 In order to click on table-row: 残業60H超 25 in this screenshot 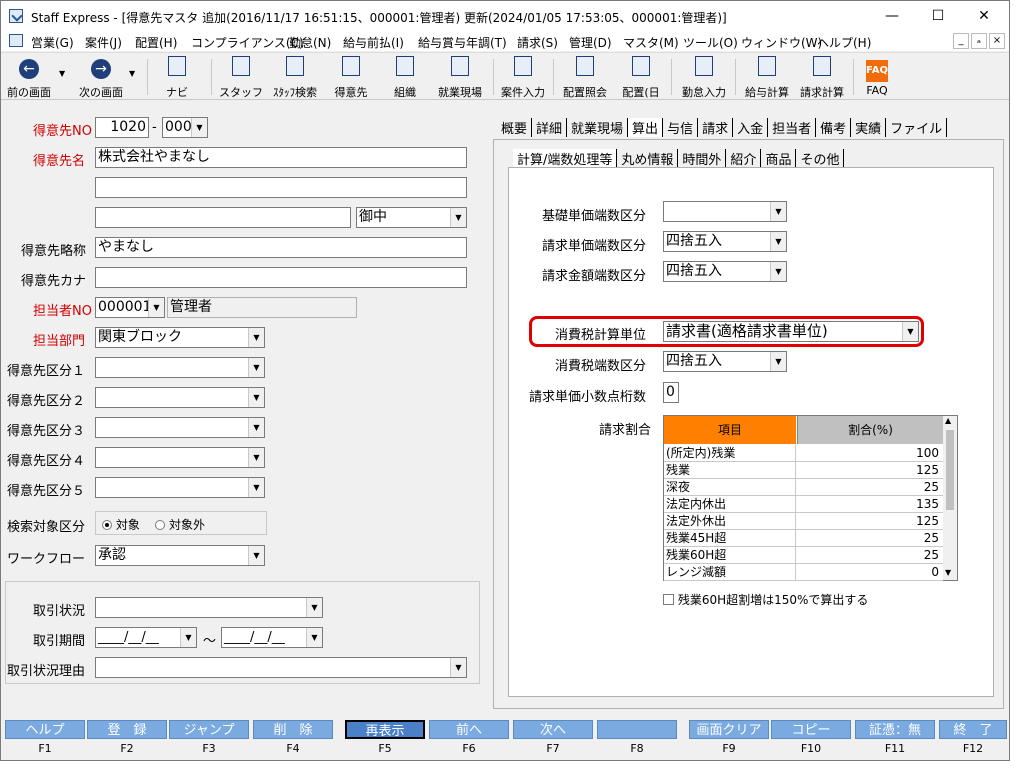, I will do `click(803, 555)`.